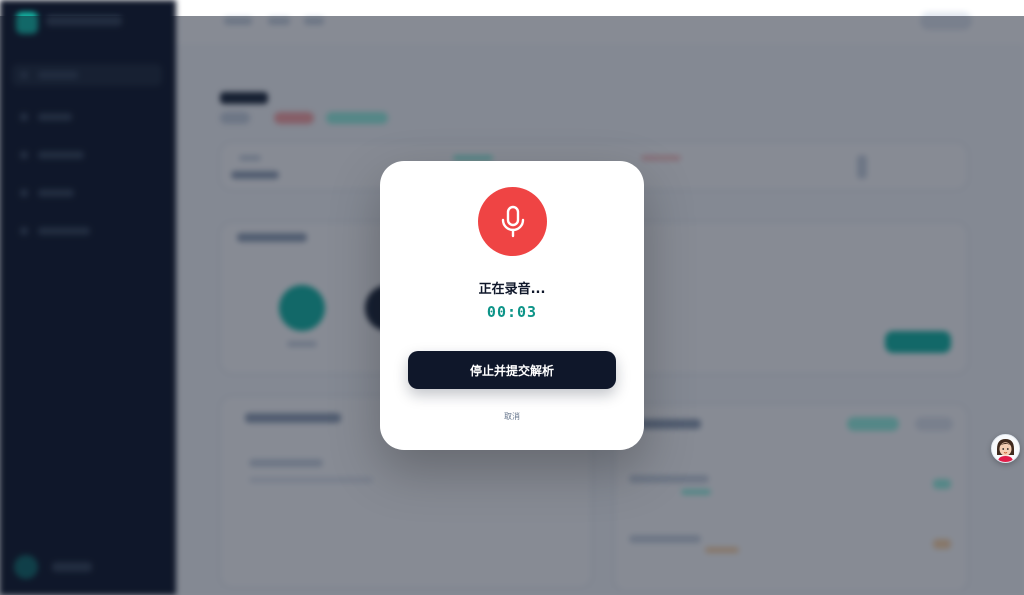 The image size is (1024, 595). I want to click on recording-timer: 00:03, so click(512, 312).